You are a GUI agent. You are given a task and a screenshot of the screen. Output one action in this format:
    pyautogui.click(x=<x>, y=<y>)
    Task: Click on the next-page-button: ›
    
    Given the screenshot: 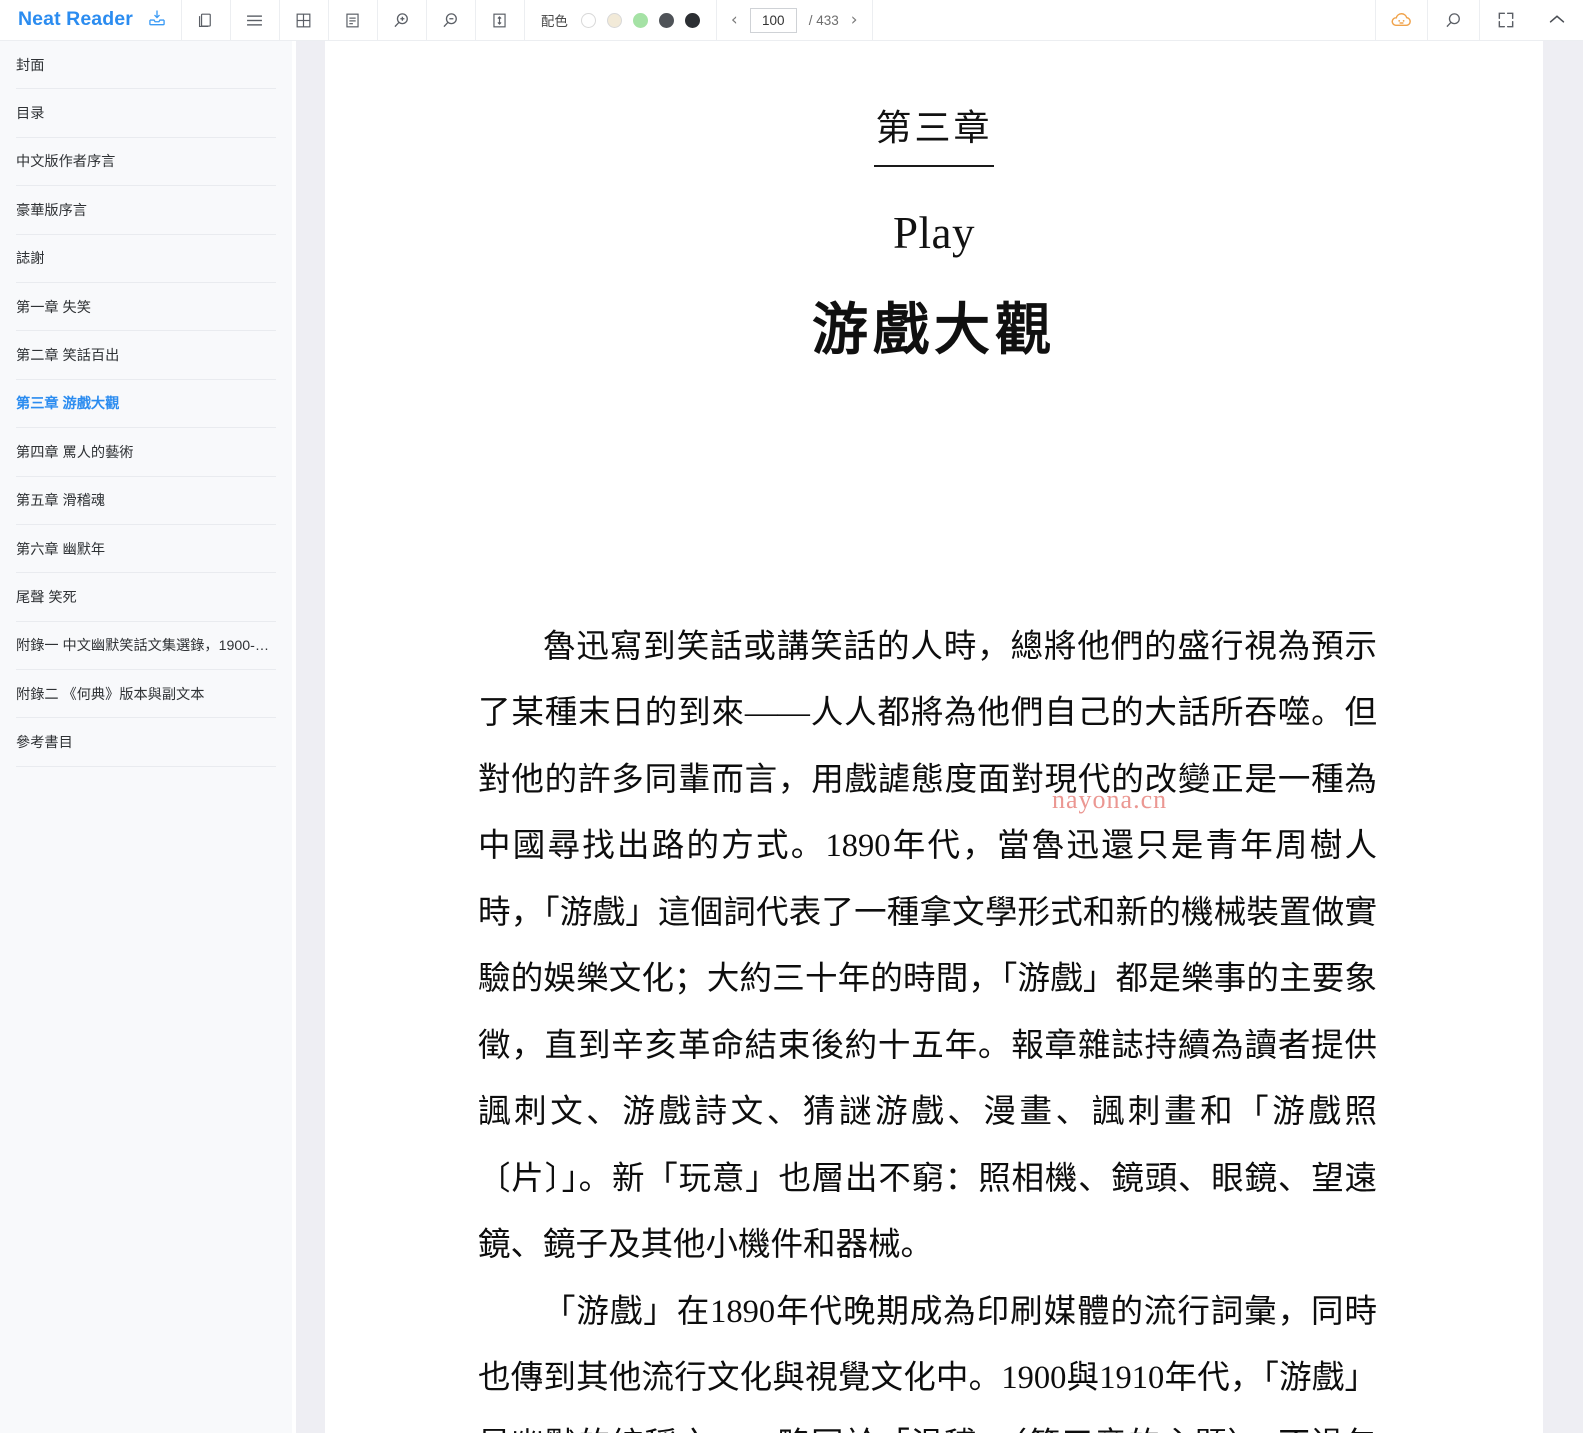 What is the action you would take?
    pyautogui.click(x=854, y=20)
    